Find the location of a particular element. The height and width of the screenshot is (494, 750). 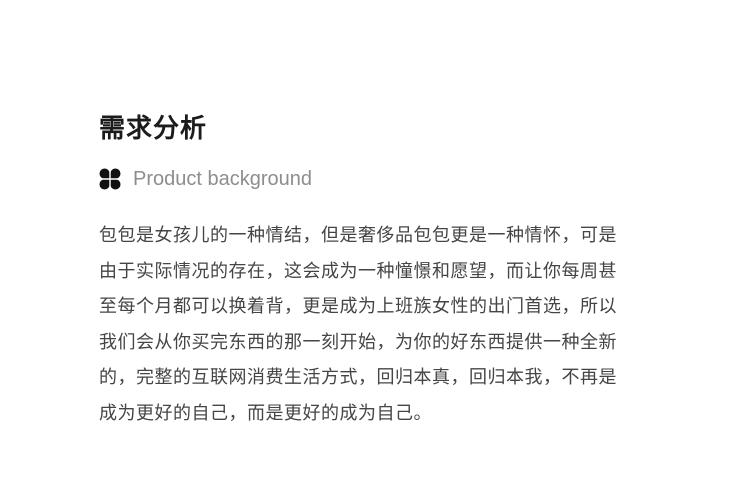

paragraph-line: 至每个月都可以换着背，更是成为上班族女性的出门首选，所以 is located at coordinates (358, 306).